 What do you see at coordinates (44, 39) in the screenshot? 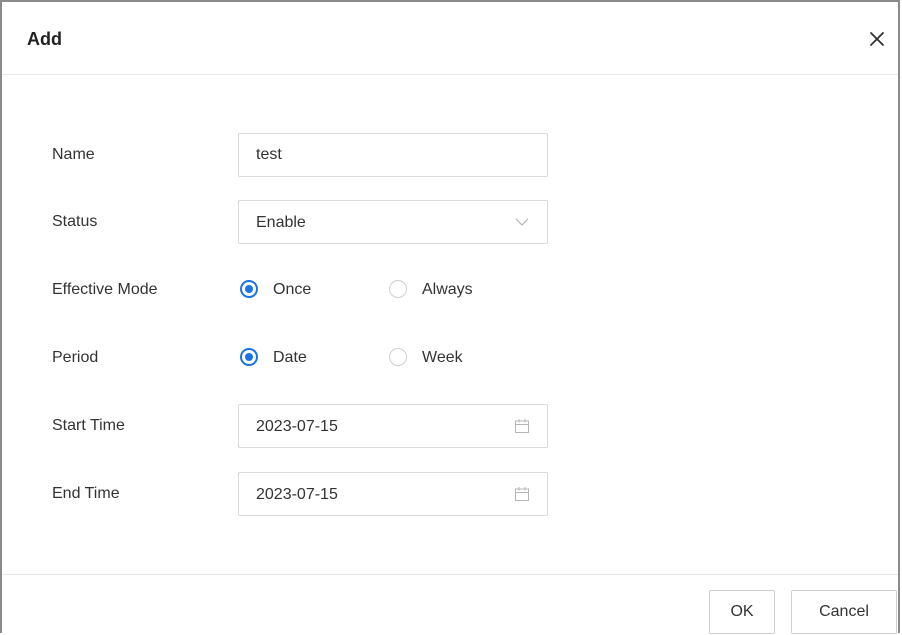
I see `dialog-title: Add` at bounding box center [44, 39].